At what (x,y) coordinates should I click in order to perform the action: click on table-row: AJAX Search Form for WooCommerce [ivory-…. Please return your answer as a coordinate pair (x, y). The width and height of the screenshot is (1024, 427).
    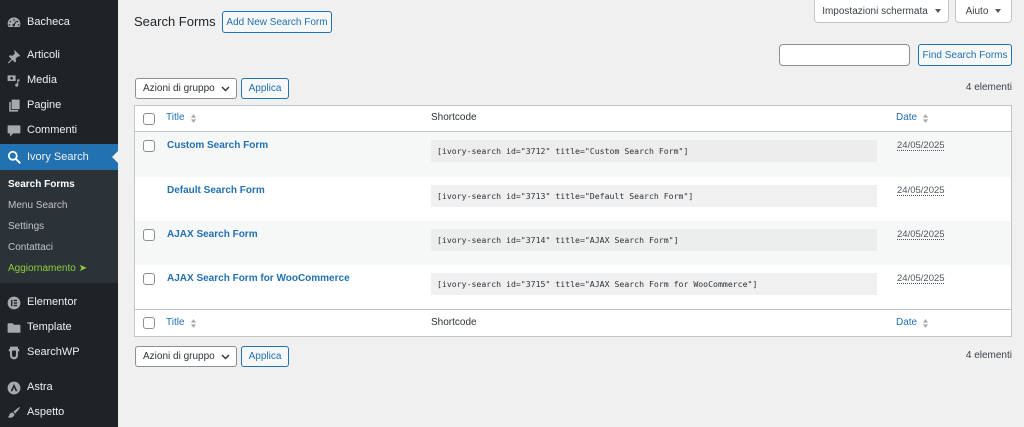
    Looking at the image, I should click on (573, 287).